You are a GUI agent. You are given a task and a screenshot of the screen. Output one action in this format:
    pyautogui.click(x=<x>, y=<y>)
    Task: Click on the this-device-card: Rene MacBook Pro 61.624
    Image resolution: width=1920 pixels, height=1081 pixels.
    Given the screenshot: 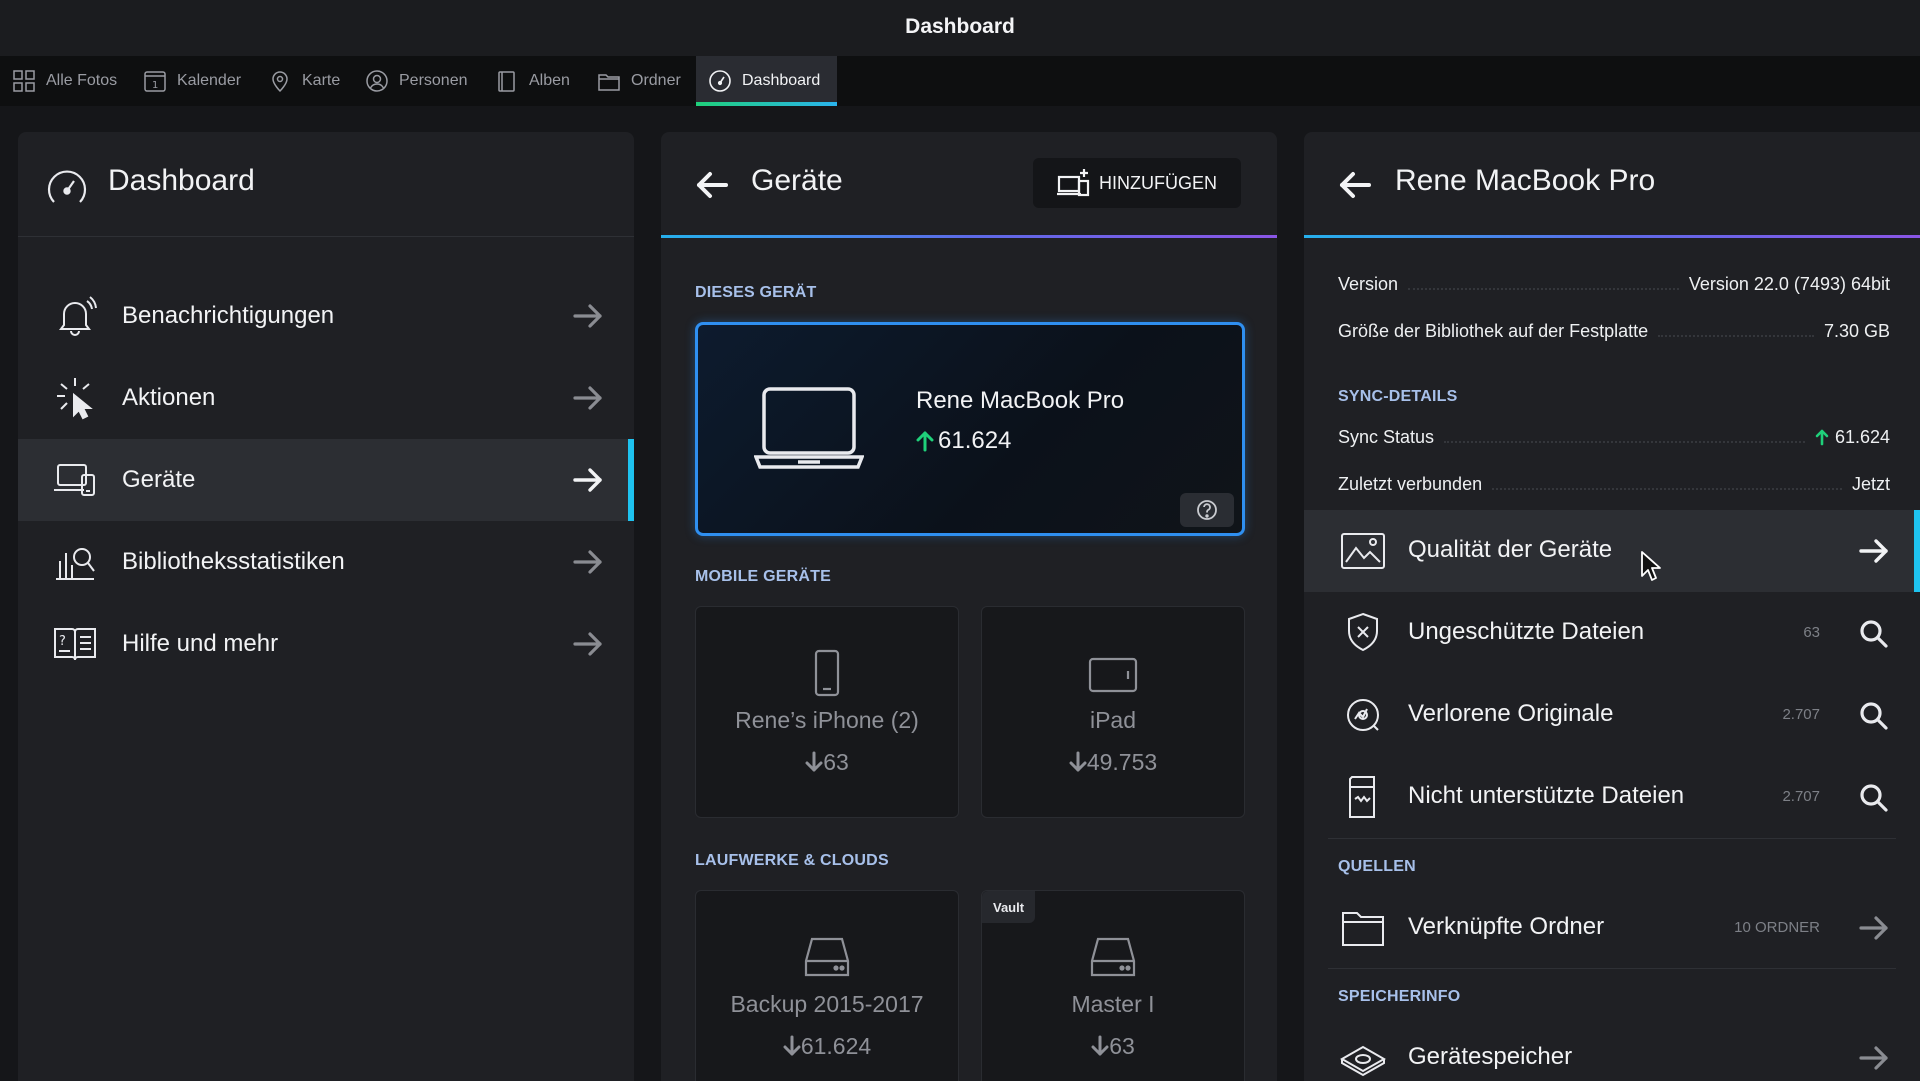 What is the action you would take?
    pyautogui.click(x=970, y=429)
    